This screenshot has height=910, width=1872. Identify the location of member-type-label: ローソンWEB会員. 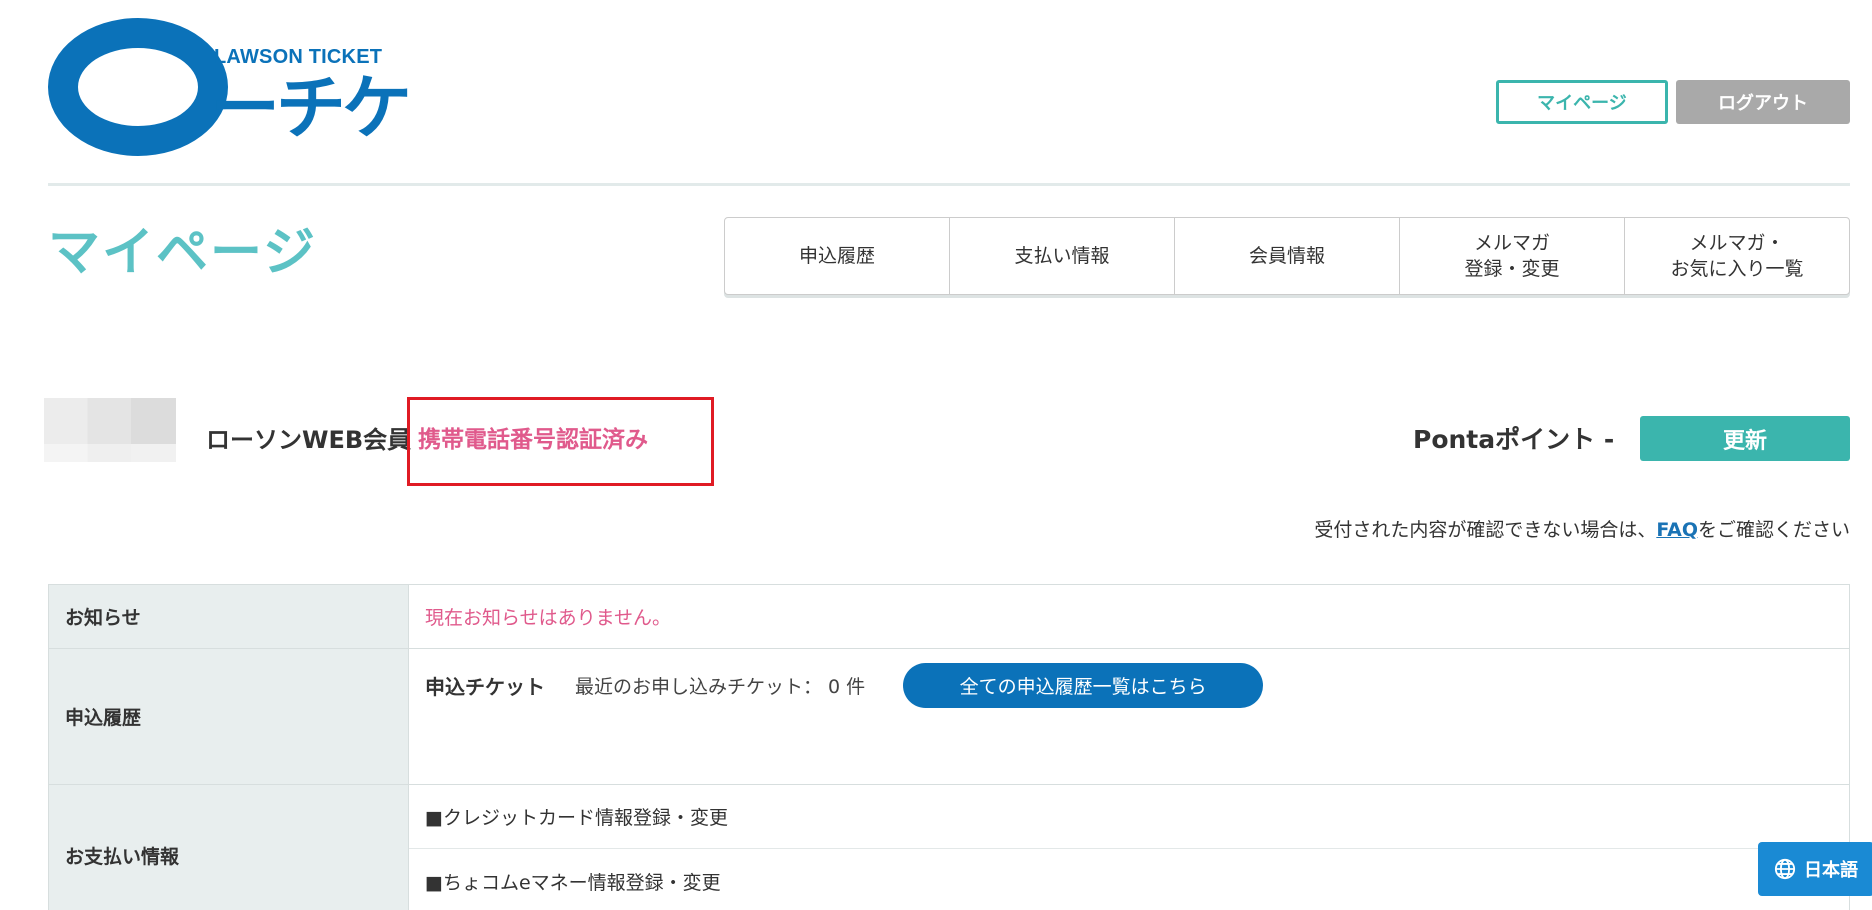
(309, 440).